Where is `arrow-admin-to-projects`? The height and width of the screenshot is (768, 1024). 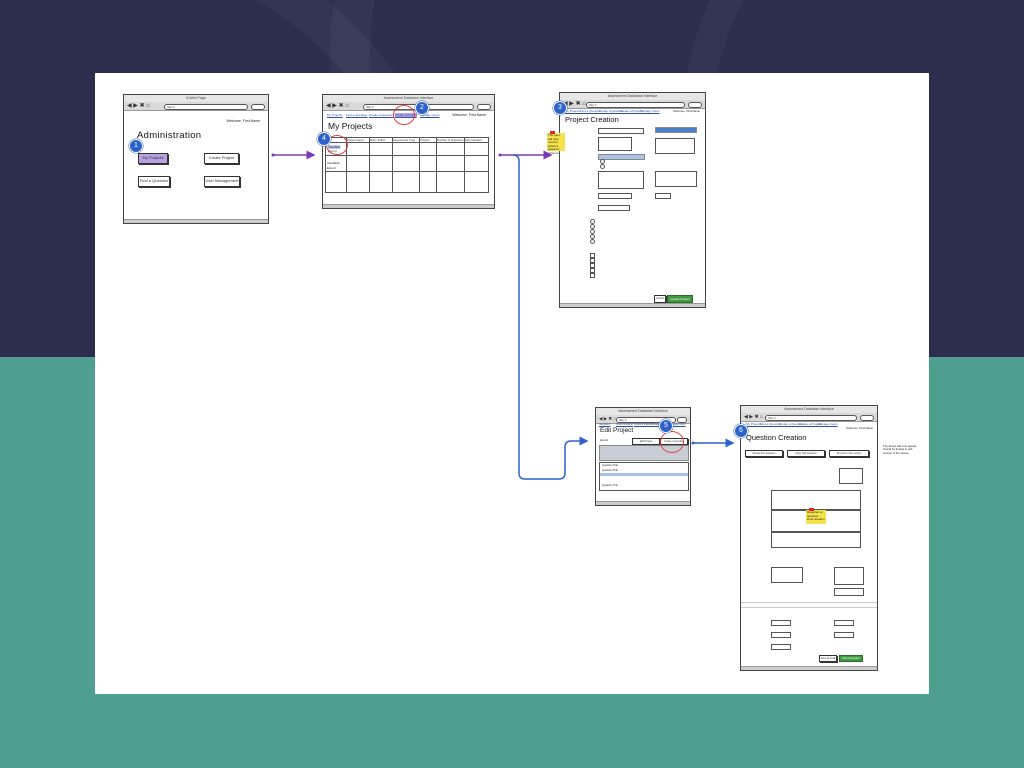 arrow-admin-to-projects is located at coordinates (293, 155).